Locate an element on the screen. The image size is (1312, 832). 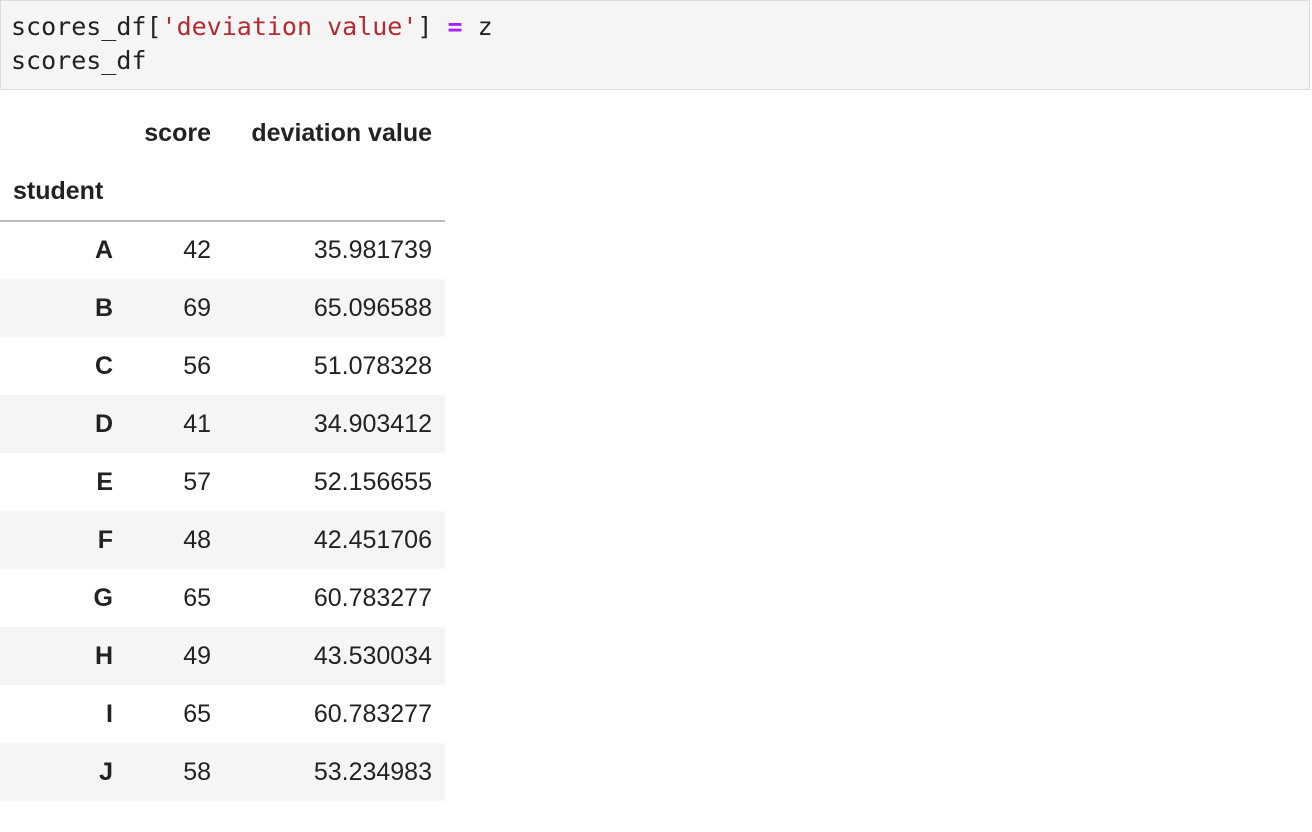
table-row: C 56 51.078328 is located at coordinates (222, 366).